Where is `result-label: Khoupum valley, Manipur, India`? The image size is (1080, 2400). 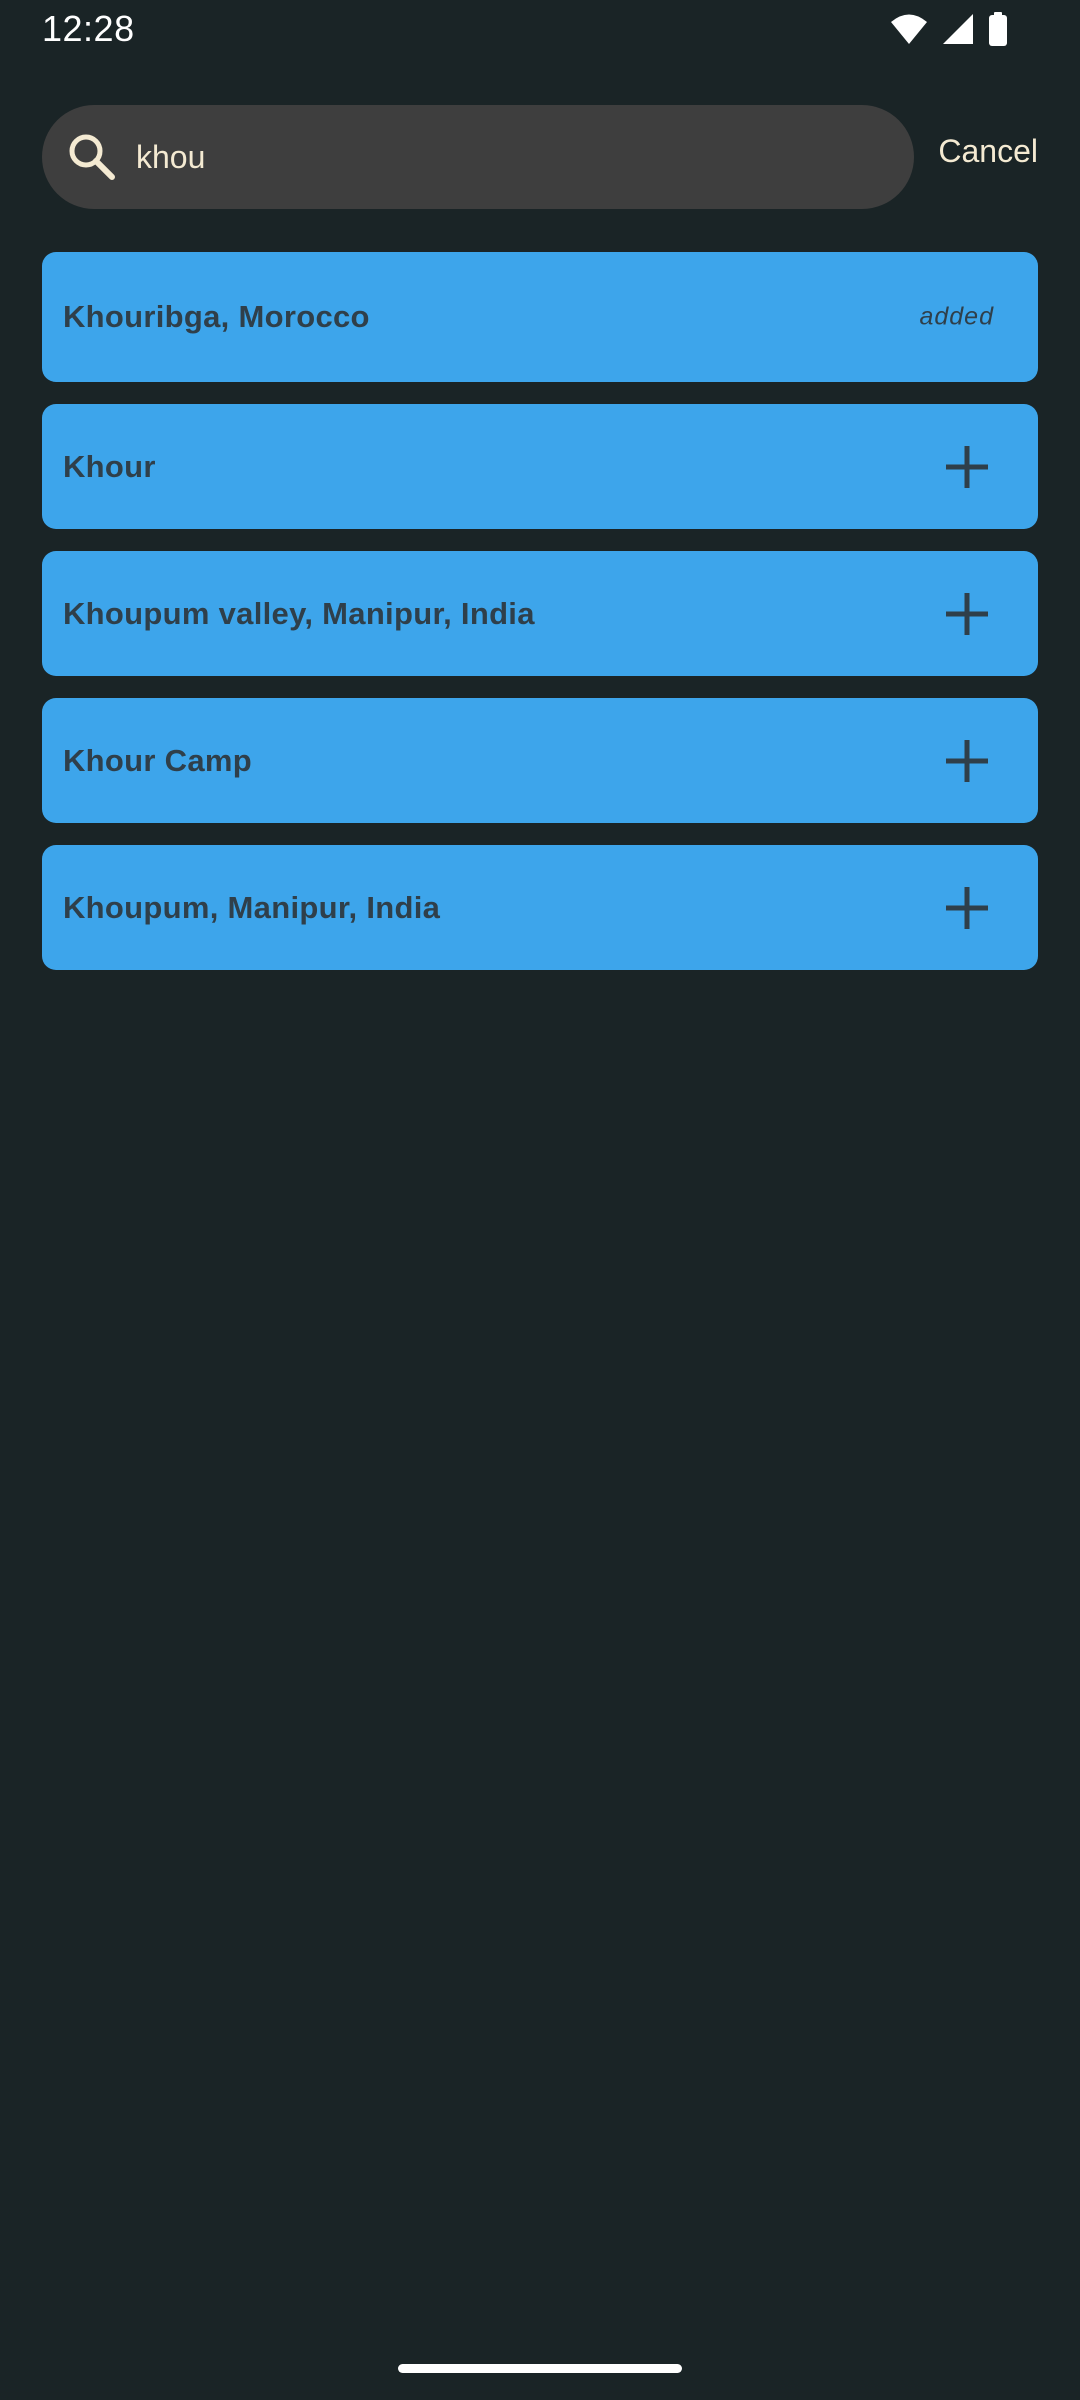 result-label: Khoupum valley, Manipur, India is located at coordinates (299, 613).